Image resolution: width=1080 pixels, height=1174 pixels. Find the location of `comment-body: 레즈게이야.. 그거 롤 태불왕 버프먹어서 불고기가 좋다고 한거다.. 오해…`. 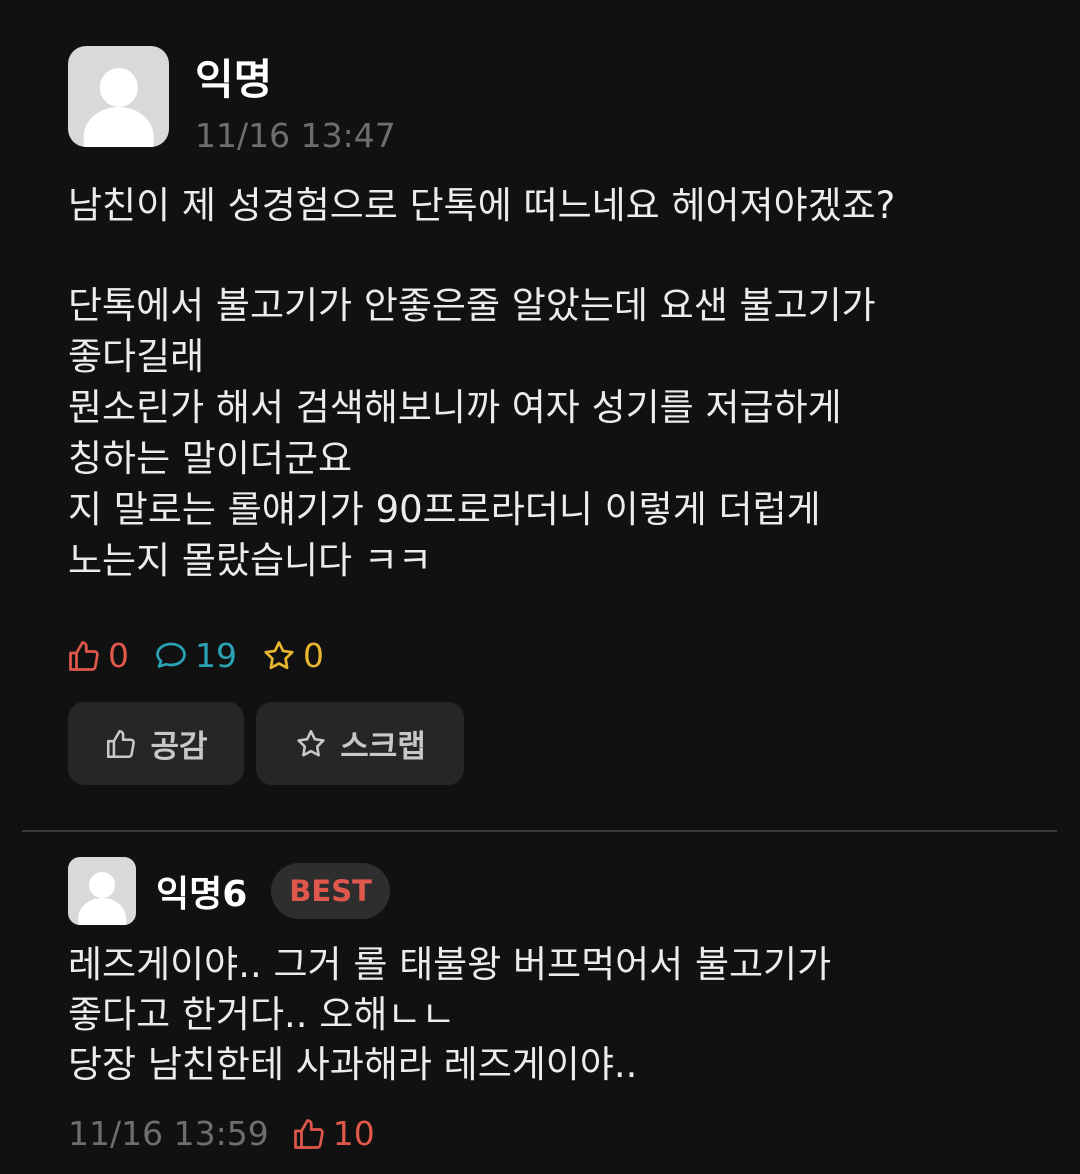

comment-body: 레즈게이야.. 그거 롤 태불왕 버프먹어서 불고기가 좋다고 한거다.. 오해… is located at coordinates (449, 1015).